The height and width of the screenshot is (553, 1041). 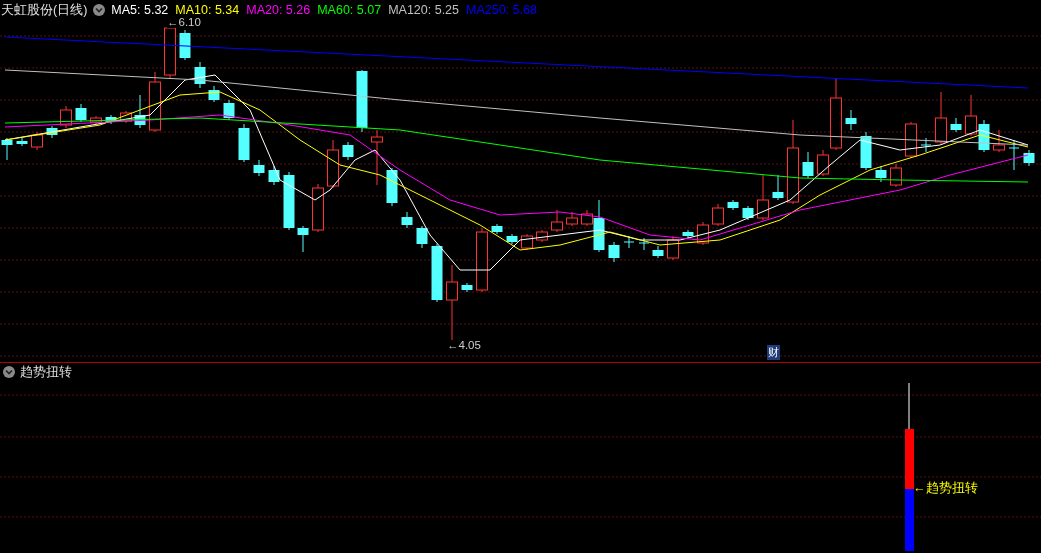 What do you see at coordinates (46, 372) in the screenshot?
I see `indicator-title: 趋势扭转` at bounding box center [46, 372].